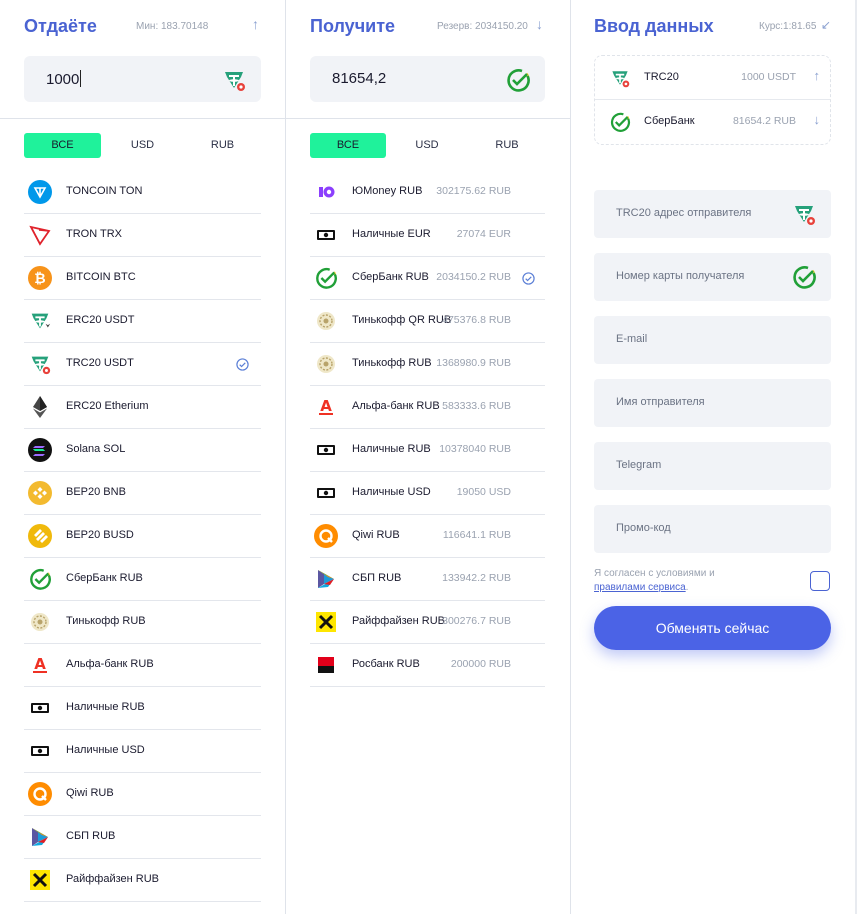 The width and height of the screenshot is (857, 914). I want to click on email-field: E-mail, so click(712, 340).